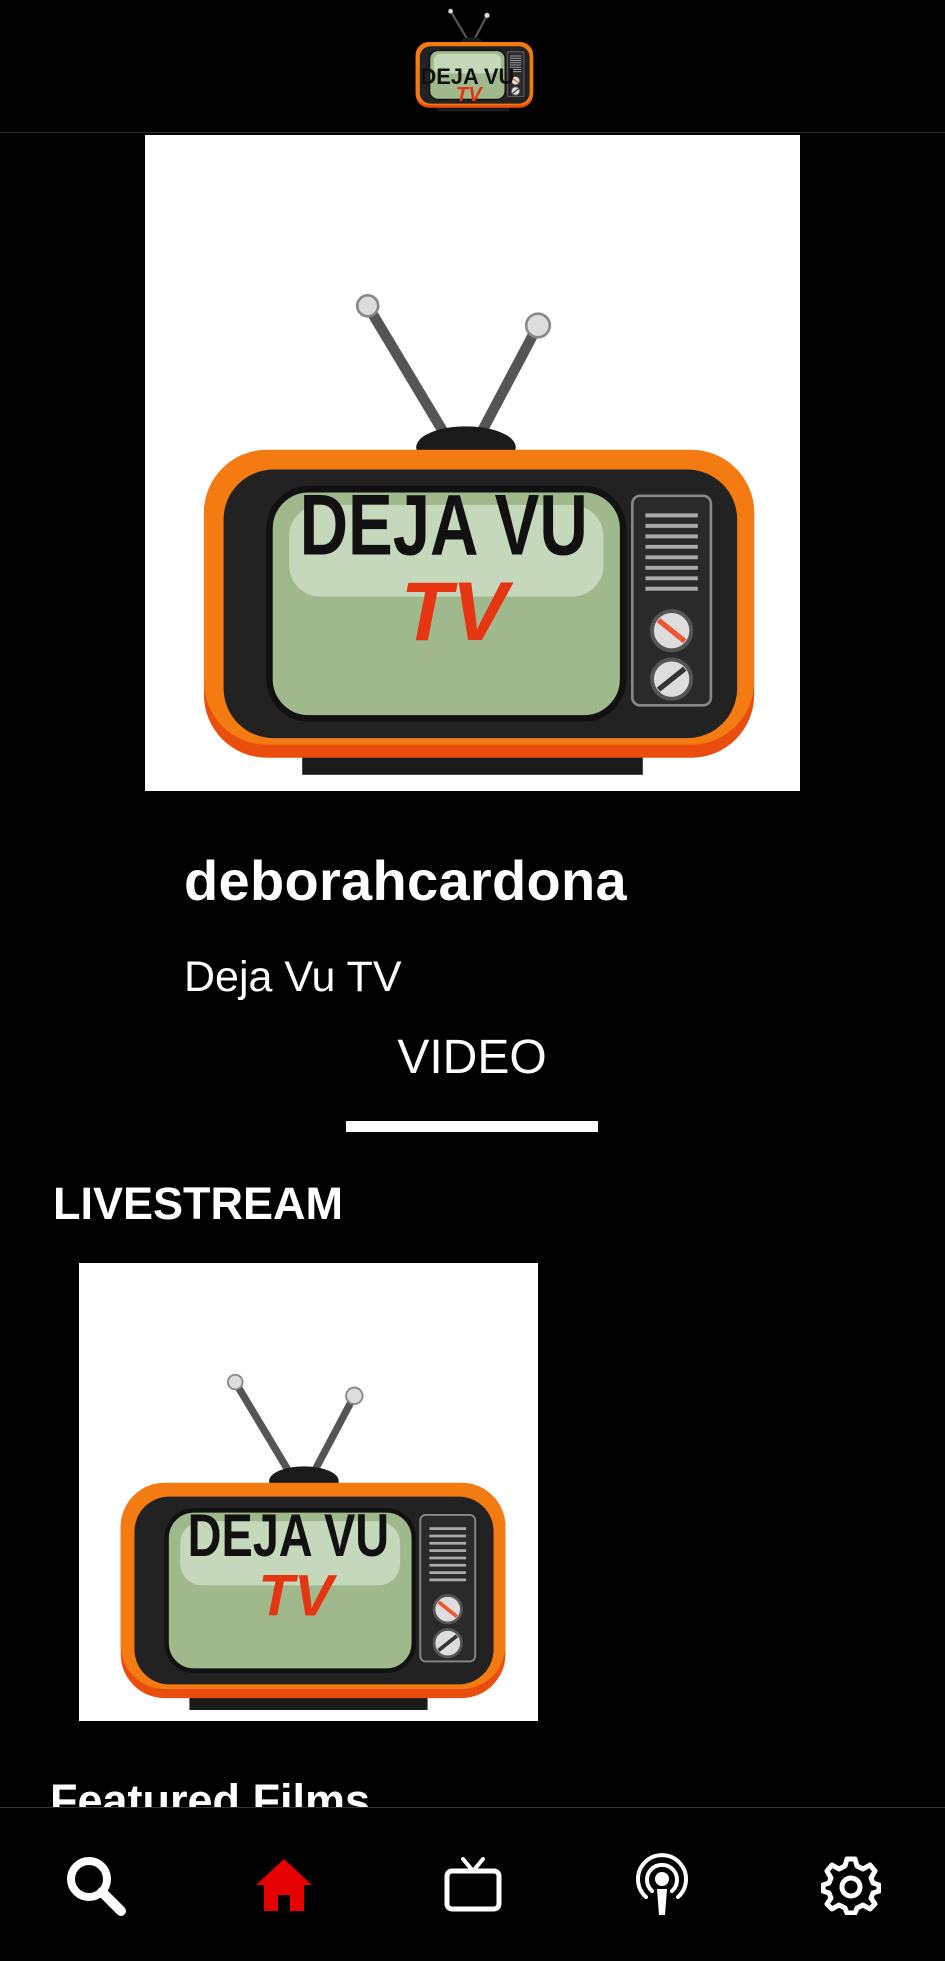  Describe the element at coordinates (293, 977) in the screenshot. I see `channel-subtitle: Deja Vu TV` at that location.